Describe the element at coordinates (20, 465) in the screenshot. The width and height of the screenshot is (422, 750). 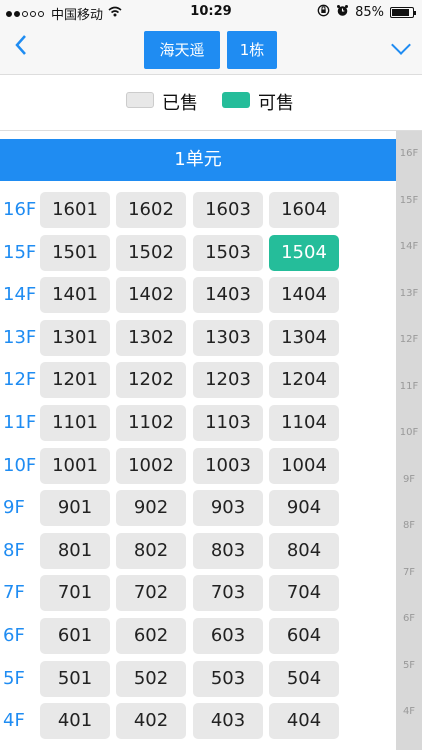
I see `floor-label: 10F` at that location.